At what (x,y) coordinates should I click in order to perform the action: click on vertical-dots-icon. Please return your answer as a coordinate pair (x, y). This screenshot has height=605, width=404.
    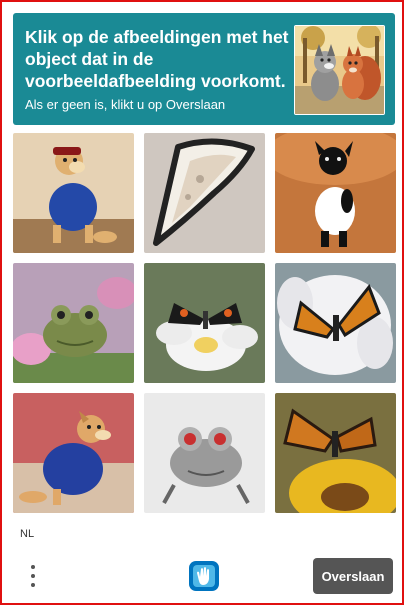
    Looking at the image, I should click on (33, 576).